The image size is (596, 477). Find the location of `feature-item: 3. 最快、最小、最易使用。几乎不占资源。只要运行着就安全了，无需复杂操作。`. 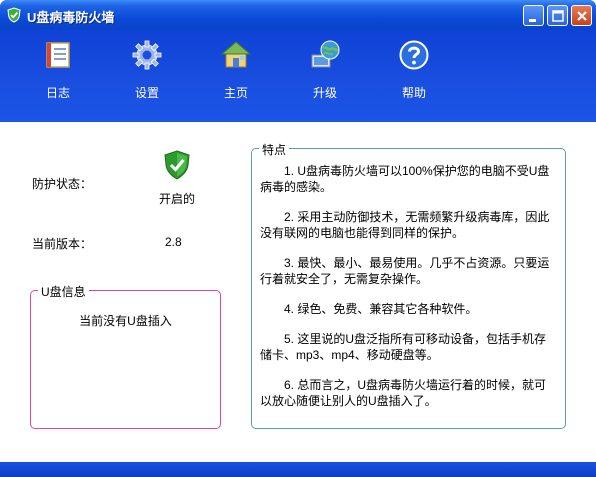

feature-item: 3. 最快、最小、最易使用。几乎不占资源。只要运行着就安全了，无需复杂操作。 is located at coordinates (405, 271).